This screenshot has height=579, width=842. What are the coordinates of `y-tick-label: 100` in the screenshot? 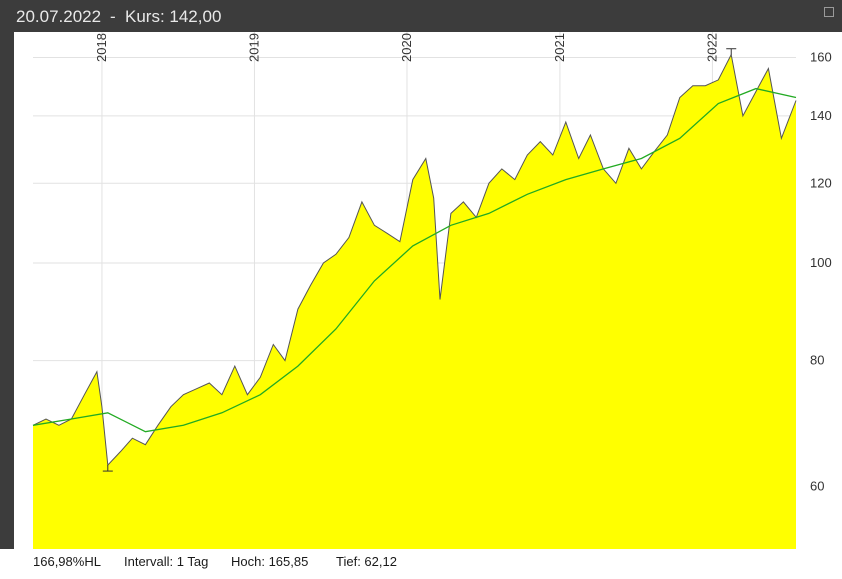 It's located at (821, 262).